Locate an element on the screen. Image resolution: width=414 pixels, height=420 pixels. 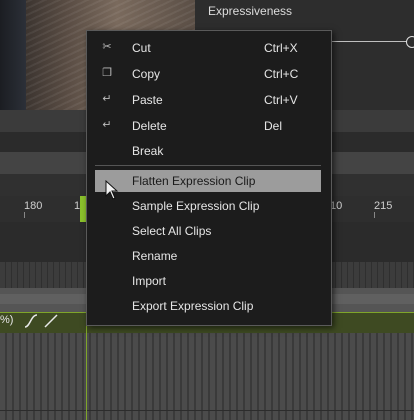
menu-item-rename: Rename is located at coordinates (208, 256).